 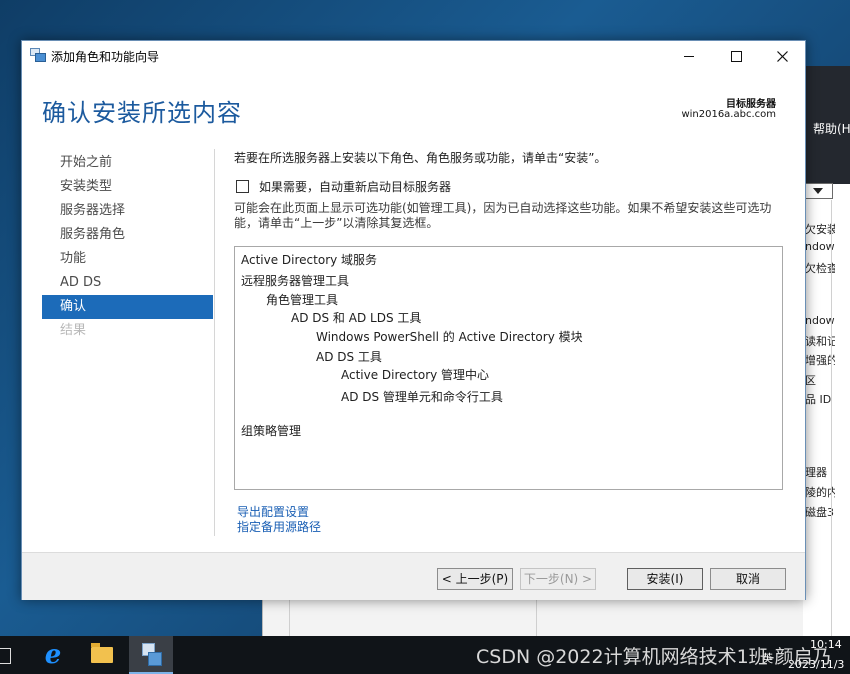 What do you see at coordinates (665, 579) in the screenshot?
I see `install-button: 安装(I)` at bounding box center [665, 579].